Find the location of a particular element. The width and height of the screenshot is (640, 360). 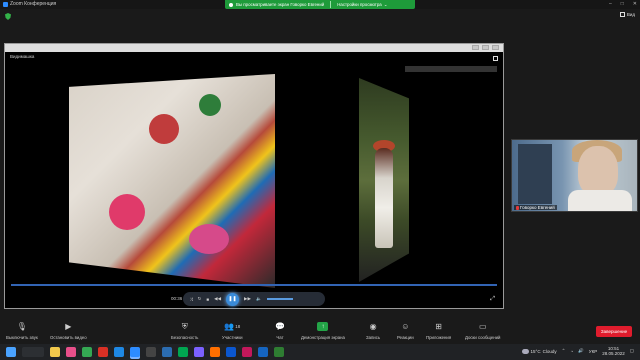

reactions-icon: ☺ is located at coordinates (405, 326).